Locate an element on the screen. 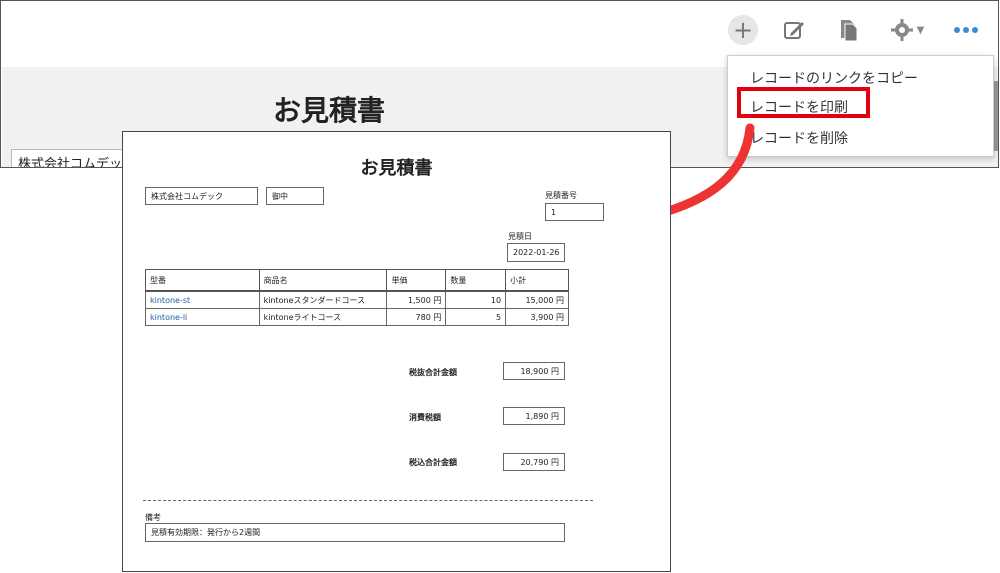 This screenshot has width=1000, height=573. subtotal-label: 税抜合計金額 is located at coordinates (433, 372).